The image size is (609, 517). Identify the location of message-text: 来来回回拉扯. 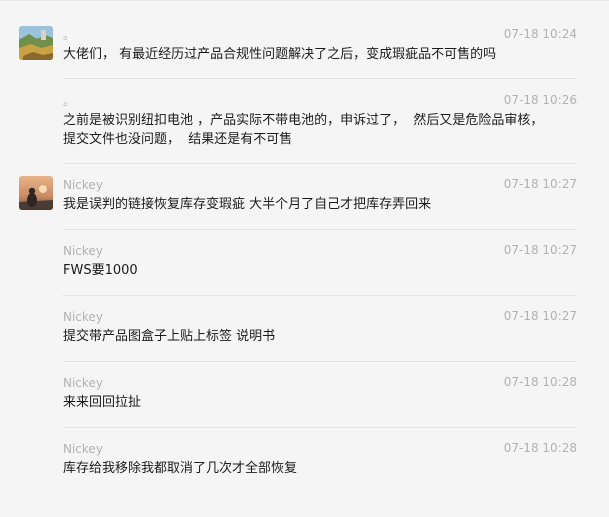
(102, 402).